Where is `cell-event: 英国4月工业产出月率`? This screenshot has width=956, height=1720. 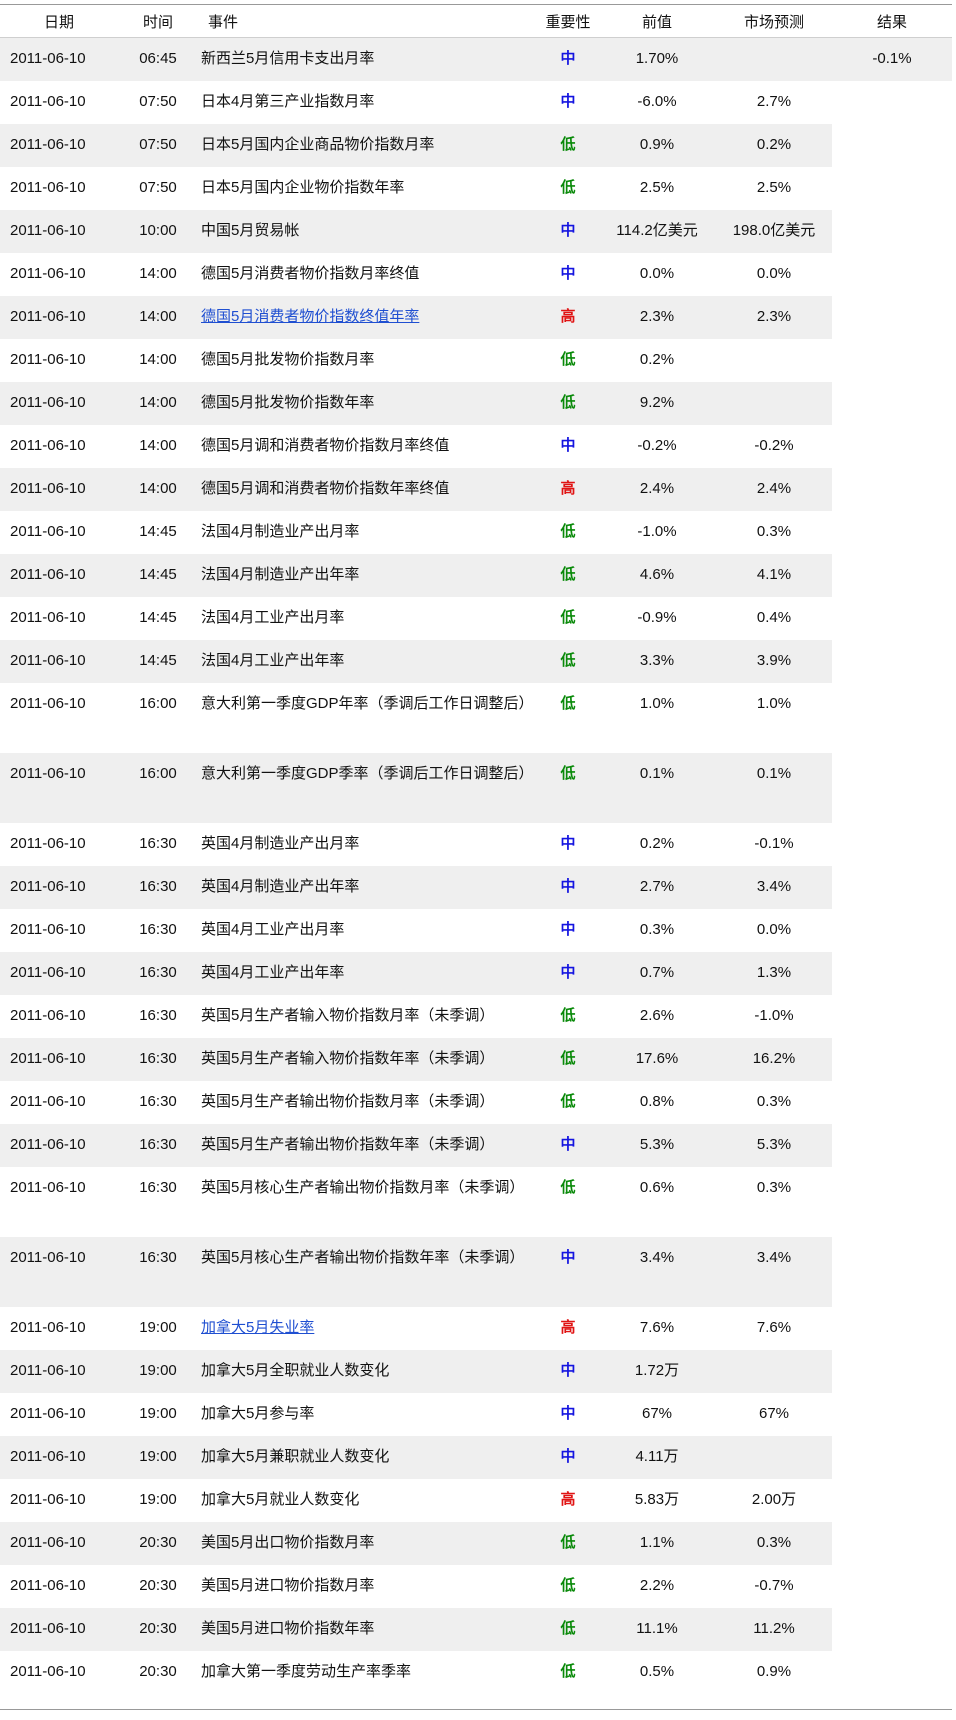 cell-event: 英国4月工业产出月率 is located at coordinates (273, 929).